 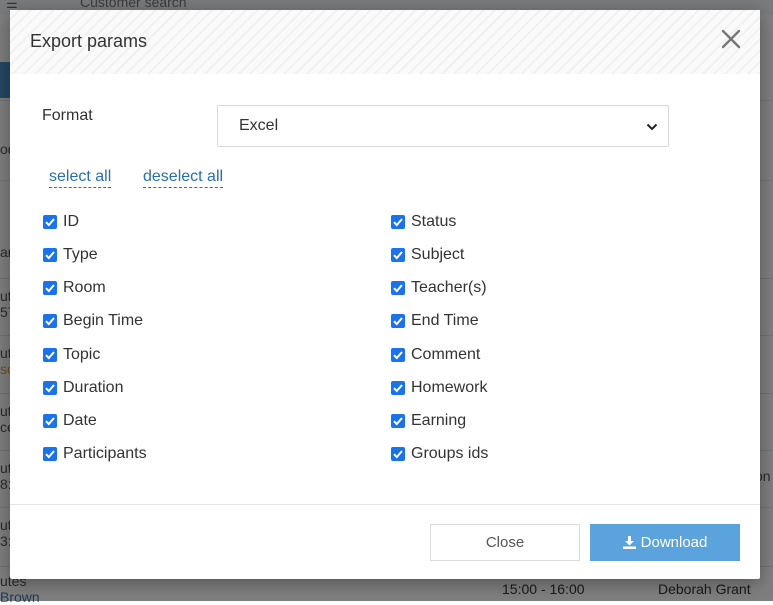 I want to click on field-option: Homework, so click(x=439, y=388).